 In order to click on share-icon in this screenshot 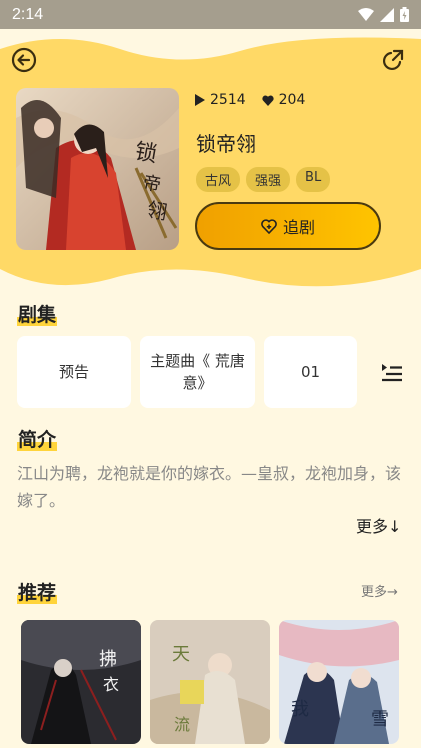, I will do `click(393, 60)`.